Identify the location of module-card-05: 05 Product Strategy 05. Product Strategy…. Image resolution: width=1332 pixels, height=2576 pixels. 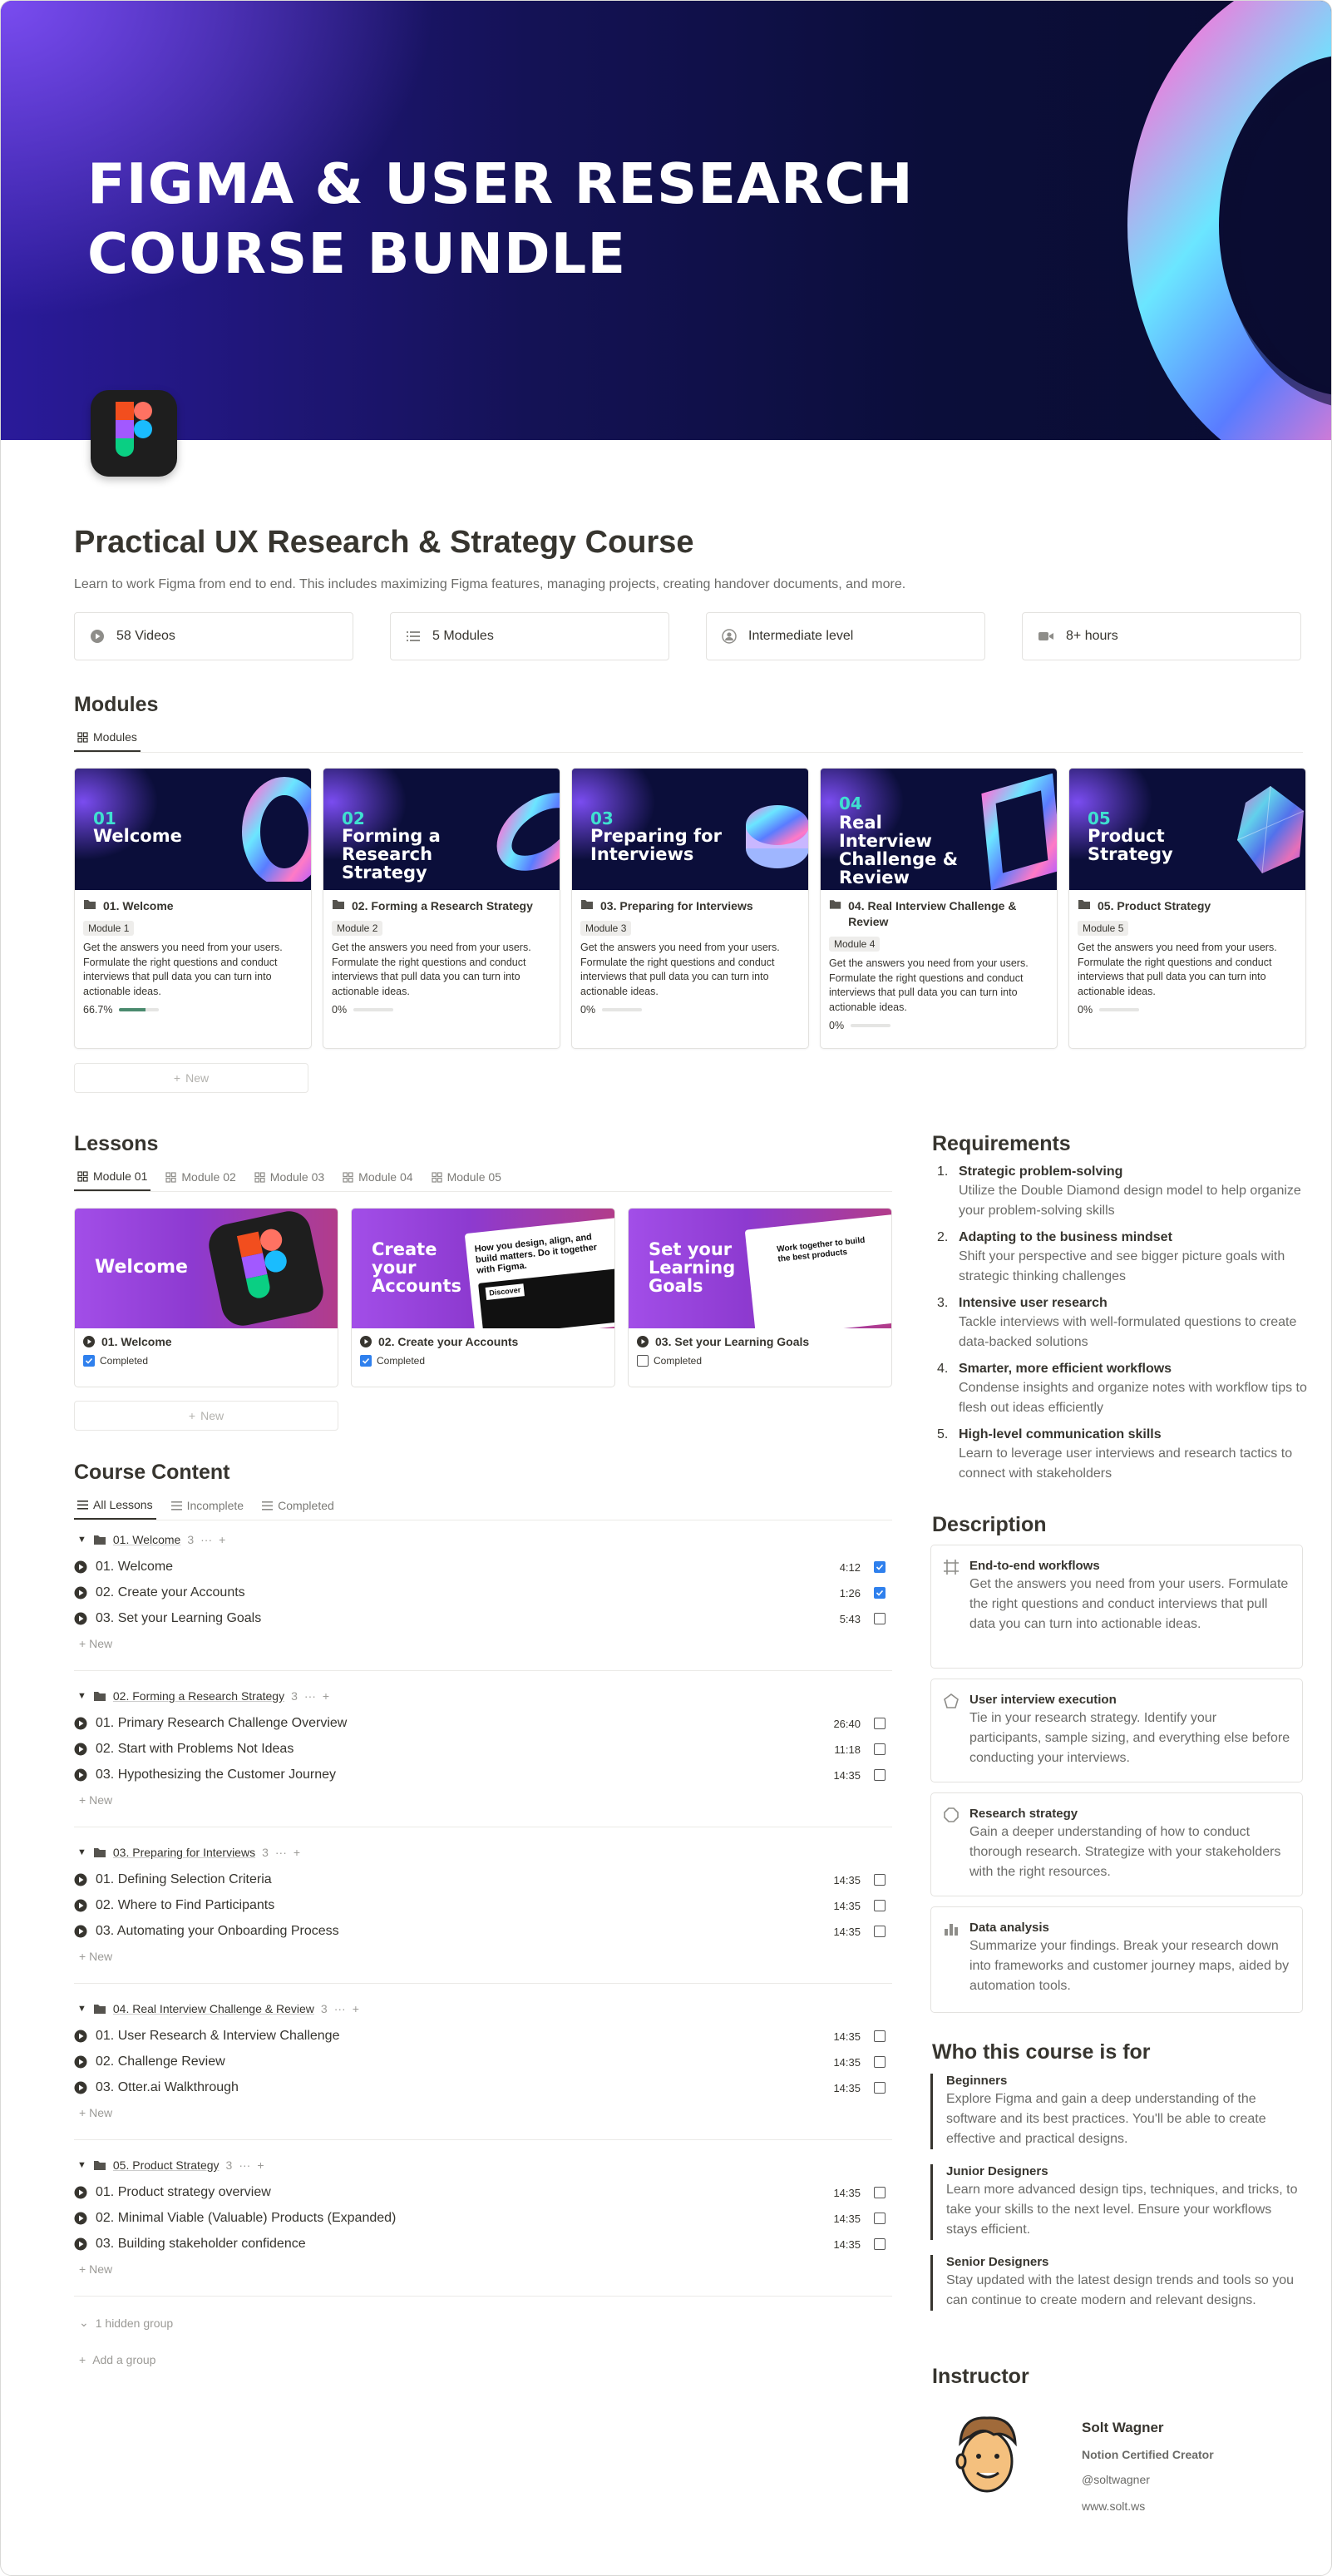
(1187, 908).